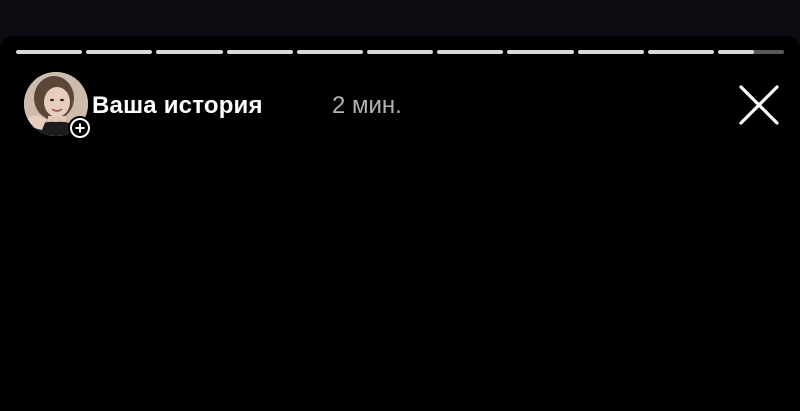 The image size is (800, 411). I want to click on add-story-icon, so click(80, 128).